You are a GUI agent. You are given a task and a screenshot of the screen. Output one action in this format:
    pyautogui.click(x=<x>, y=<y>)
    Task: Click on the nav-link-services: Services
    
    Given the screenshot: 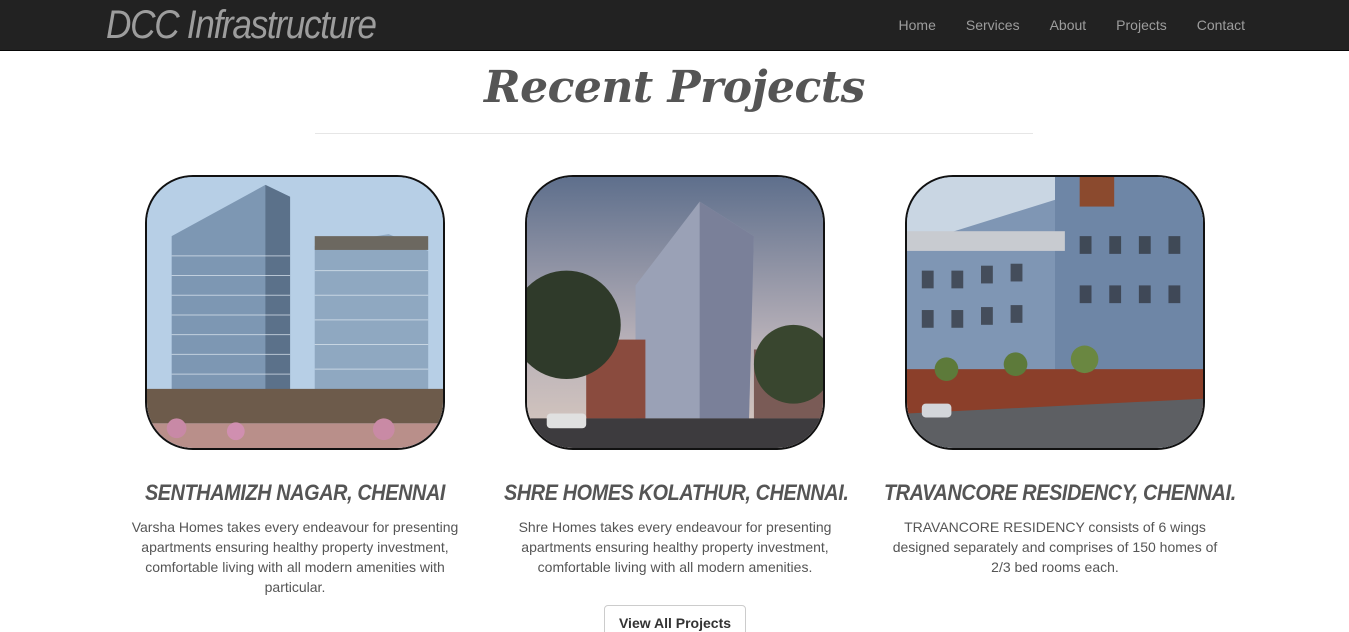 What is the action you would take?
    pyautogui.click(x=993, y=25)
    